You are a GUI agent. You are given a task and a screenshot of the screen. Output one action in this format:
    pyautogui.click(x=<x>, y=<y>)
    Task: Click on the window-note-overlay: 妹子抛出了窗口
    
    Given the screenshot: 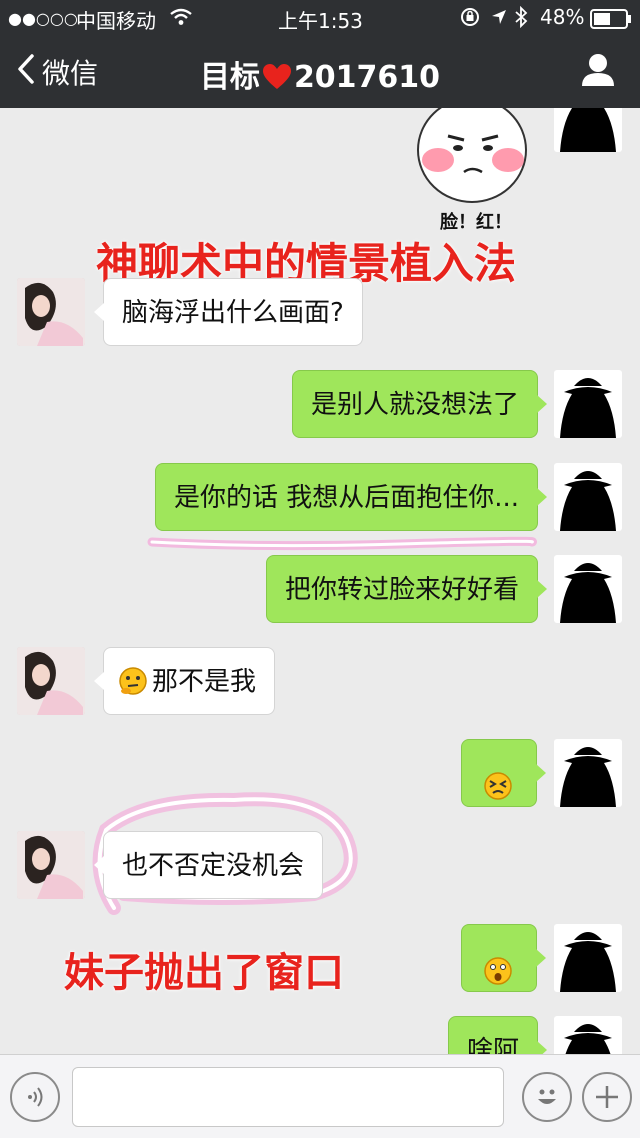 What is the action you would take?
    pyautogui.click(x=204, y=973)
    